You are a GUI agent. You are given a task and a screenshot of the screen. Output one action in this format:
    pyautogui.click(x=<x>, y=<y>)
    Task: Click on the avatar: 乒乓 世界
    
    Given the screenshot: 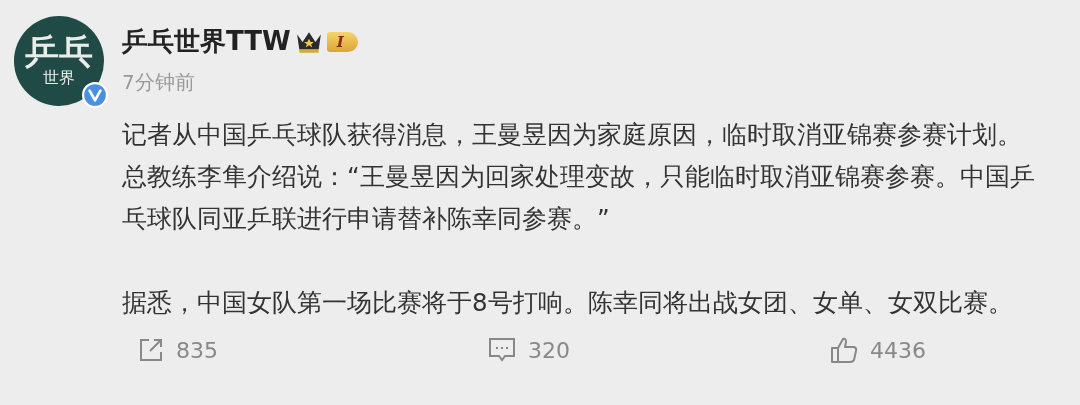 What is the action you would take?
    pyautogui.click(x=59, y=61)
    